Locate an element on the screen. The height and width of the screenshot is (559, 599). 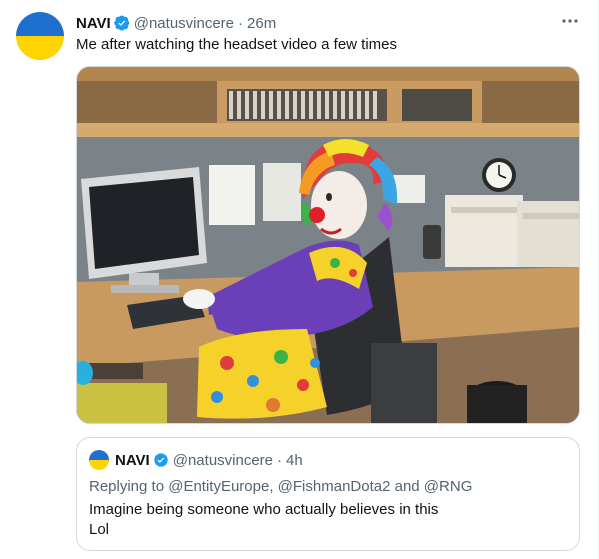
author-name: NAVI is located at coordinates (93, 23).